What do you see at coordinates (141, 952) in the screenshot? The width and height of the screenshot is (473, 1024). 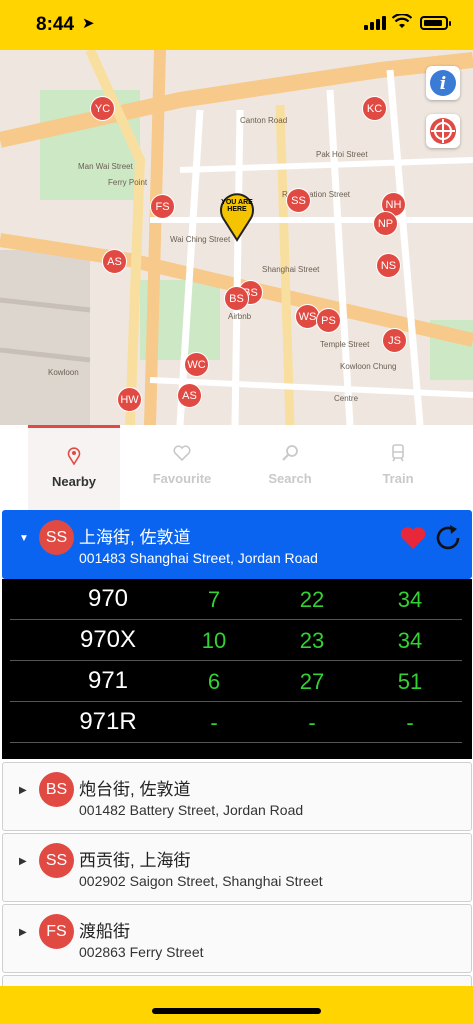 I see `stop-detail: 002863 Ferry Street` at bounding box center [141, 952].